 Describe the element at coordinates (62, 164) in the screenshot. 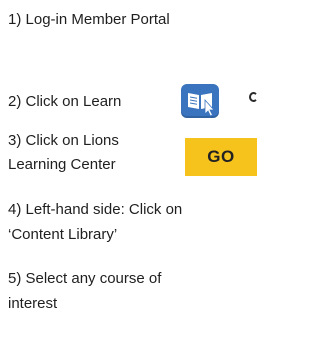

I see `step-3-text-continued: Learning Center` at that location.